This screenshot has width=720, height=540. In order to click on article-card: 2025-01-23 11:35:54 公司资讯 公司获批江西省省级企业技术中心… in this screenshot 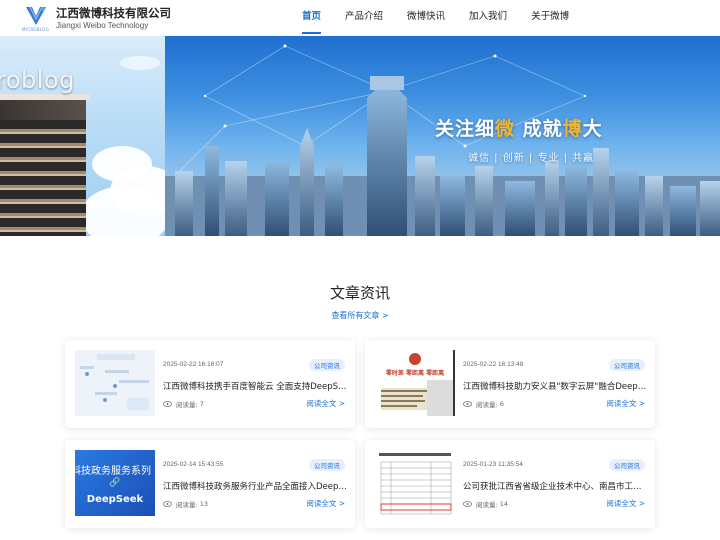, I will do `click(510, 484)`.